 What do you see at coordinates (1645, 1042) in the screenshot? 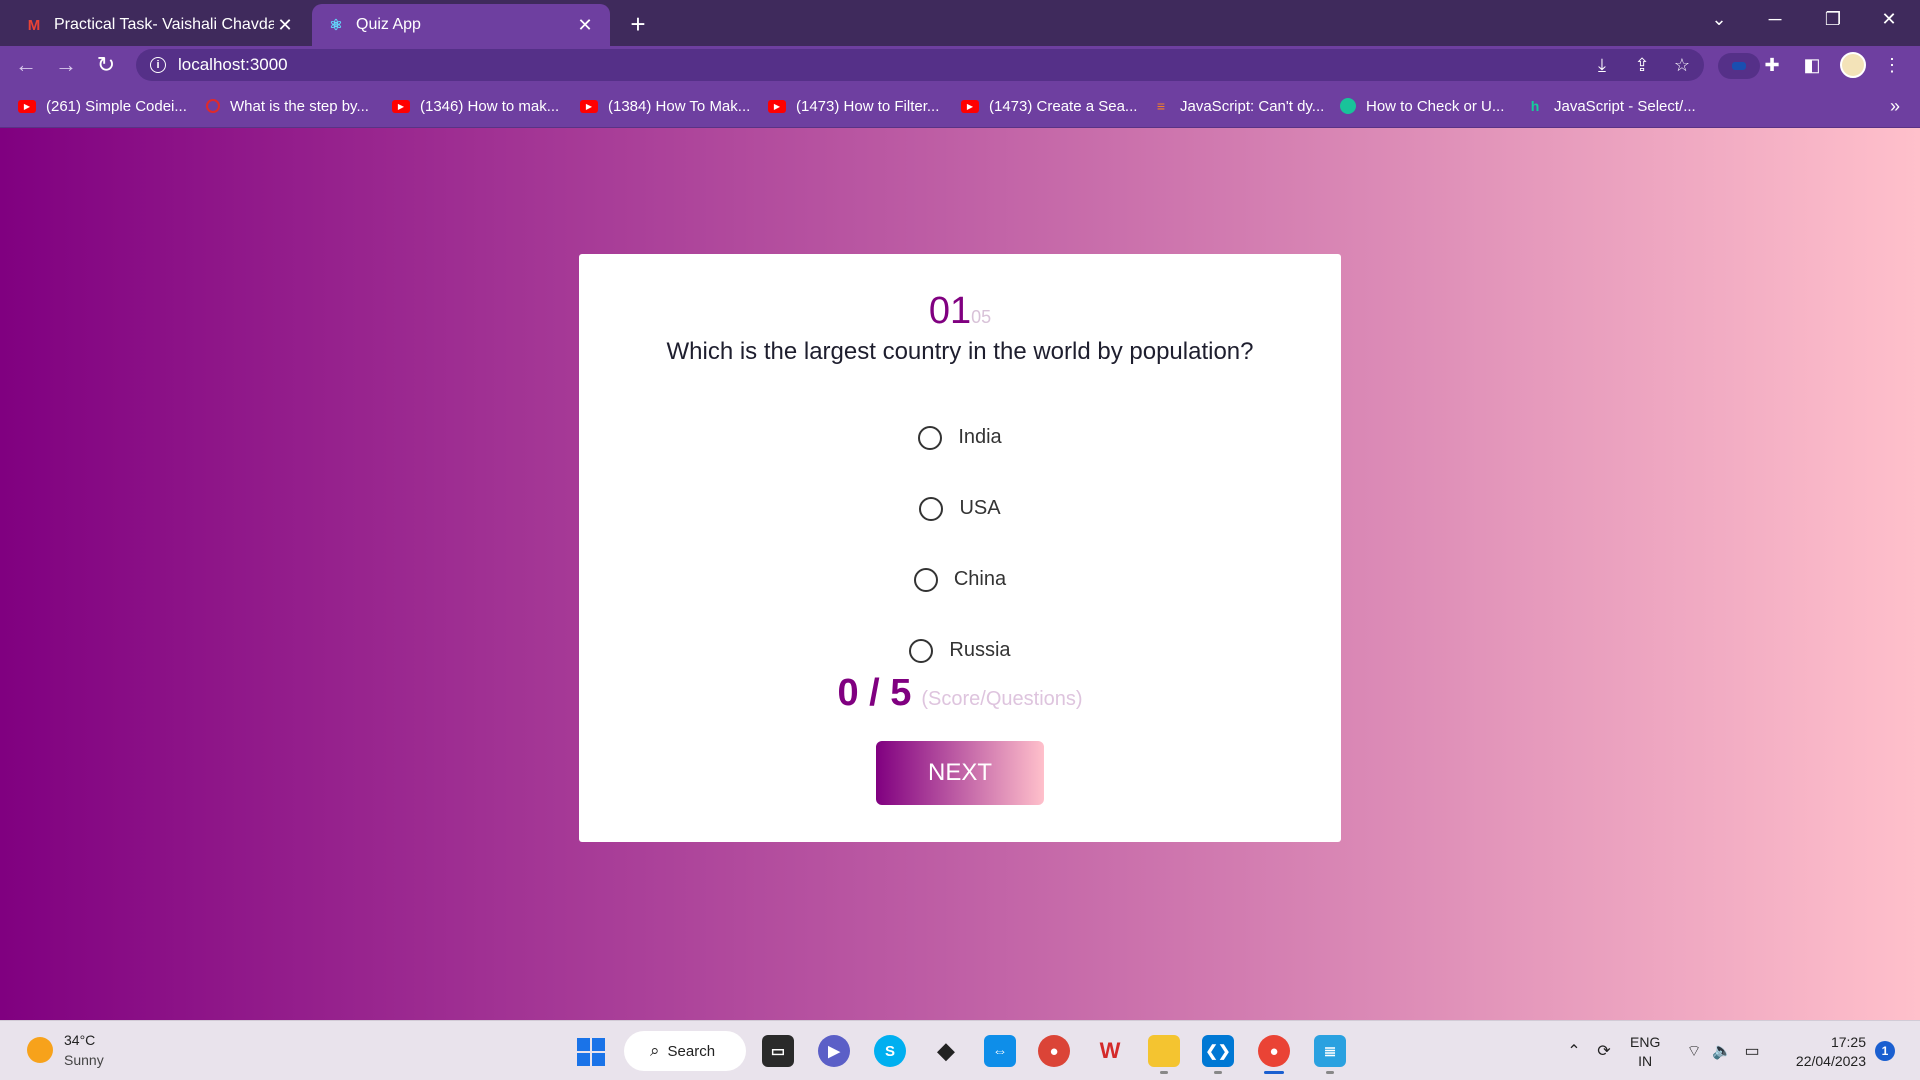
I see `language-code: ENG` at bounding box center [1645, 1042].